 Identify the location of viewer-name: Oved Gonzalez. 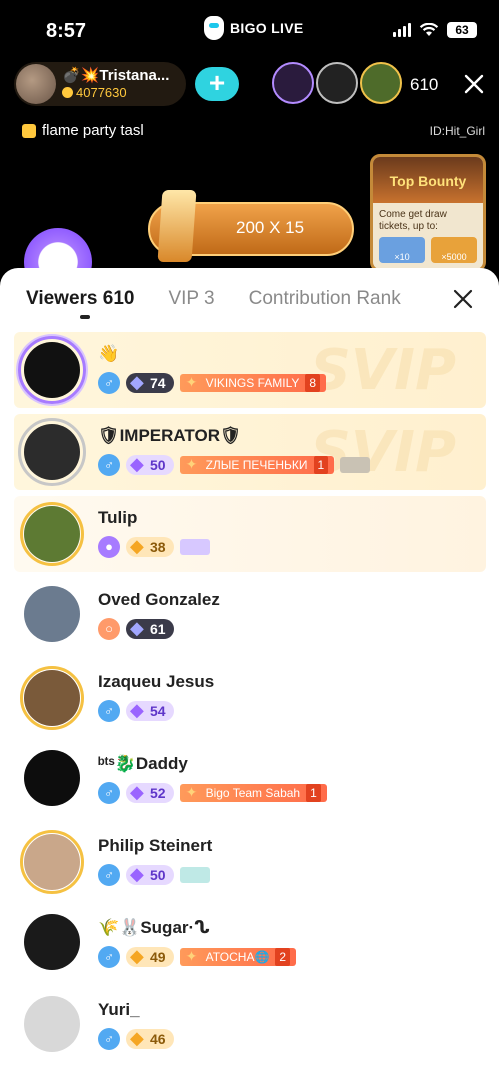
(159, 599).